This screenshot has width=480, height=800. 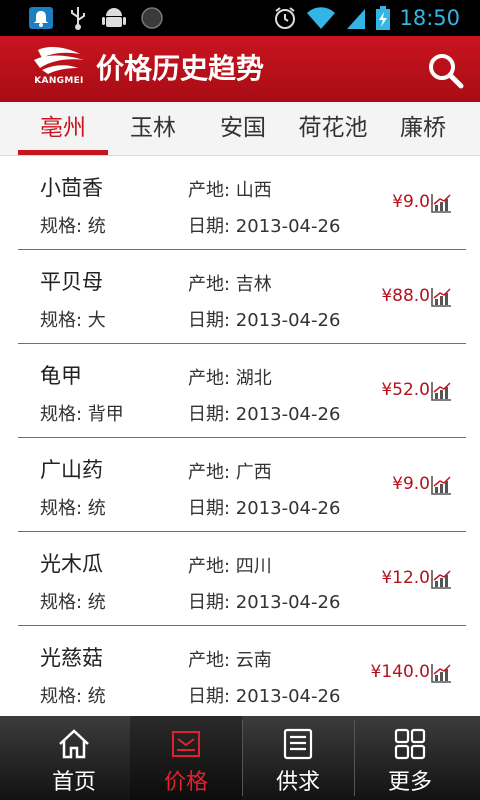 What do you see at coordinates (242, 673) in the screenshot?
I see `list-item: 光慈菇 规格: 统 产地: 云南 日期: 2013-04-26 ¥140.0` at bounding box center [242, 673].